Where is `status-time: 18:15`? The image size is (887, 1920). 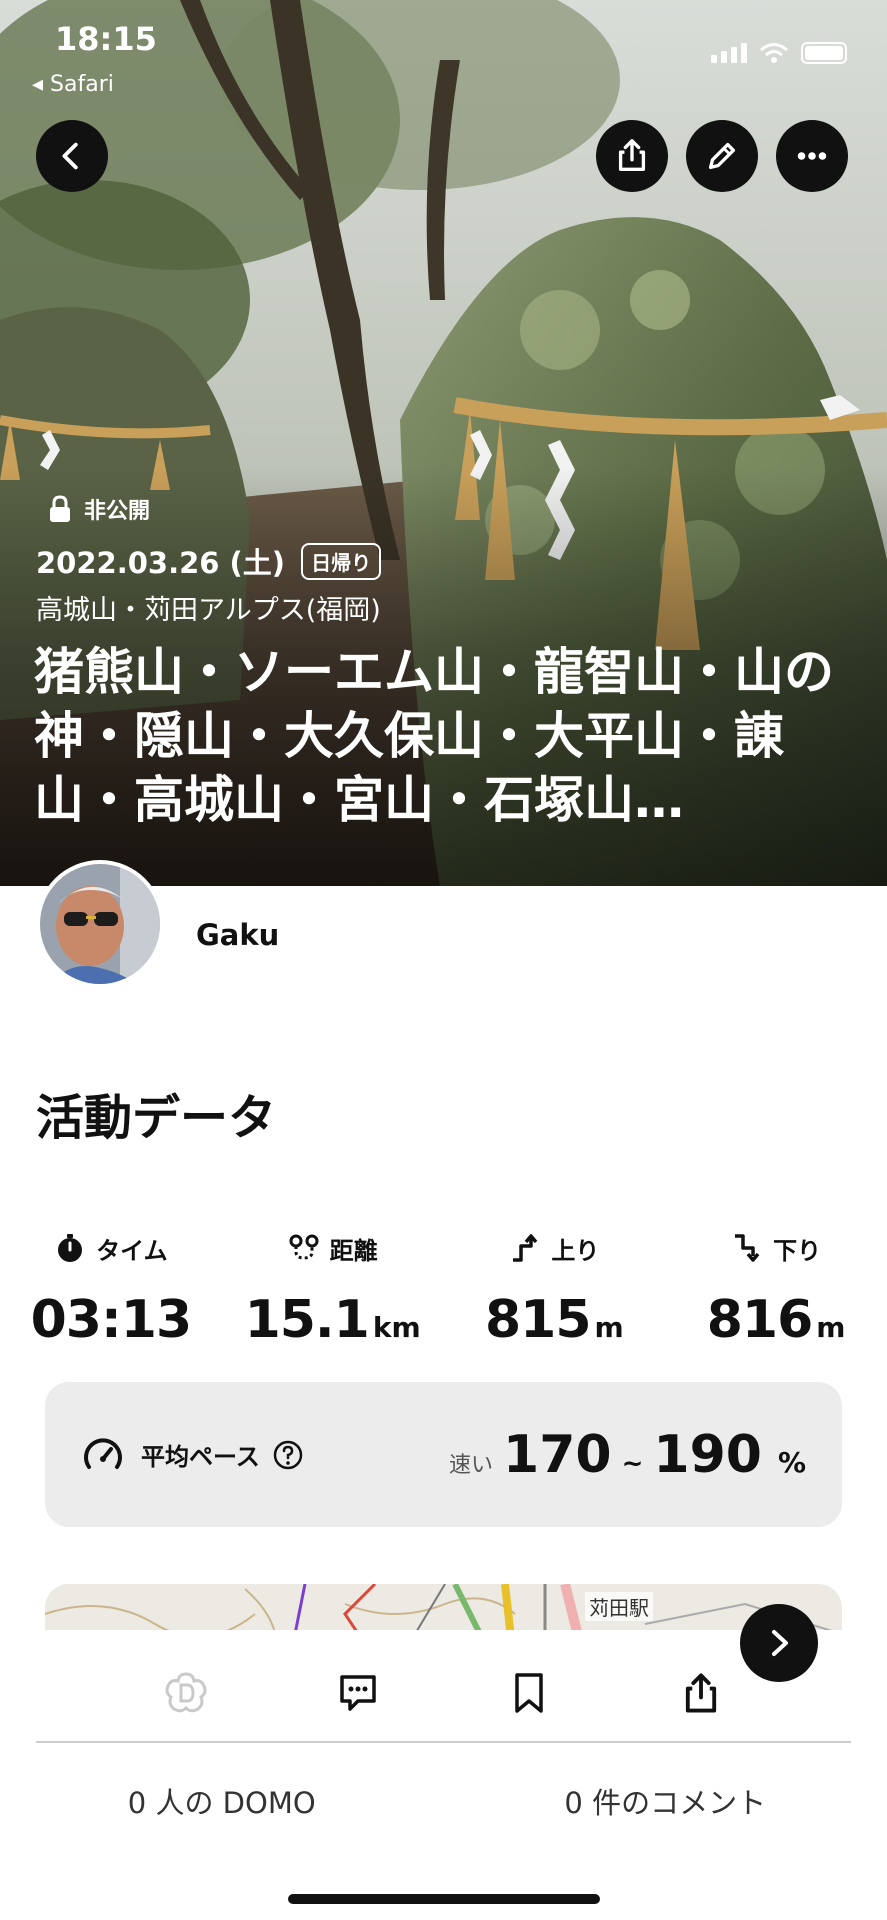
status-time: 18:15 is located at coordinates (106, 39).